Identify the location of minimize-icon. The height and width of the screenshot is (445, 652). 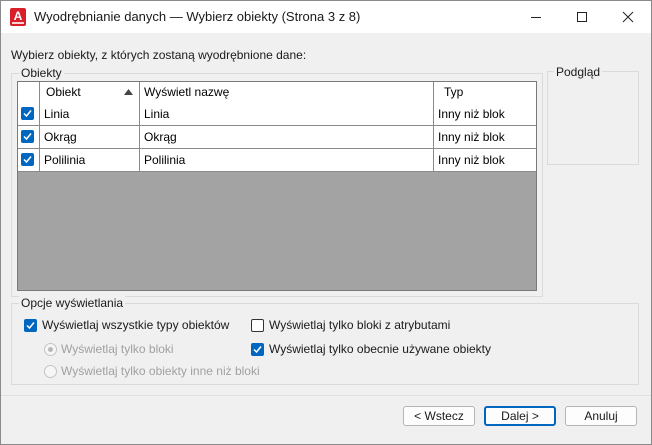
(536, 17).